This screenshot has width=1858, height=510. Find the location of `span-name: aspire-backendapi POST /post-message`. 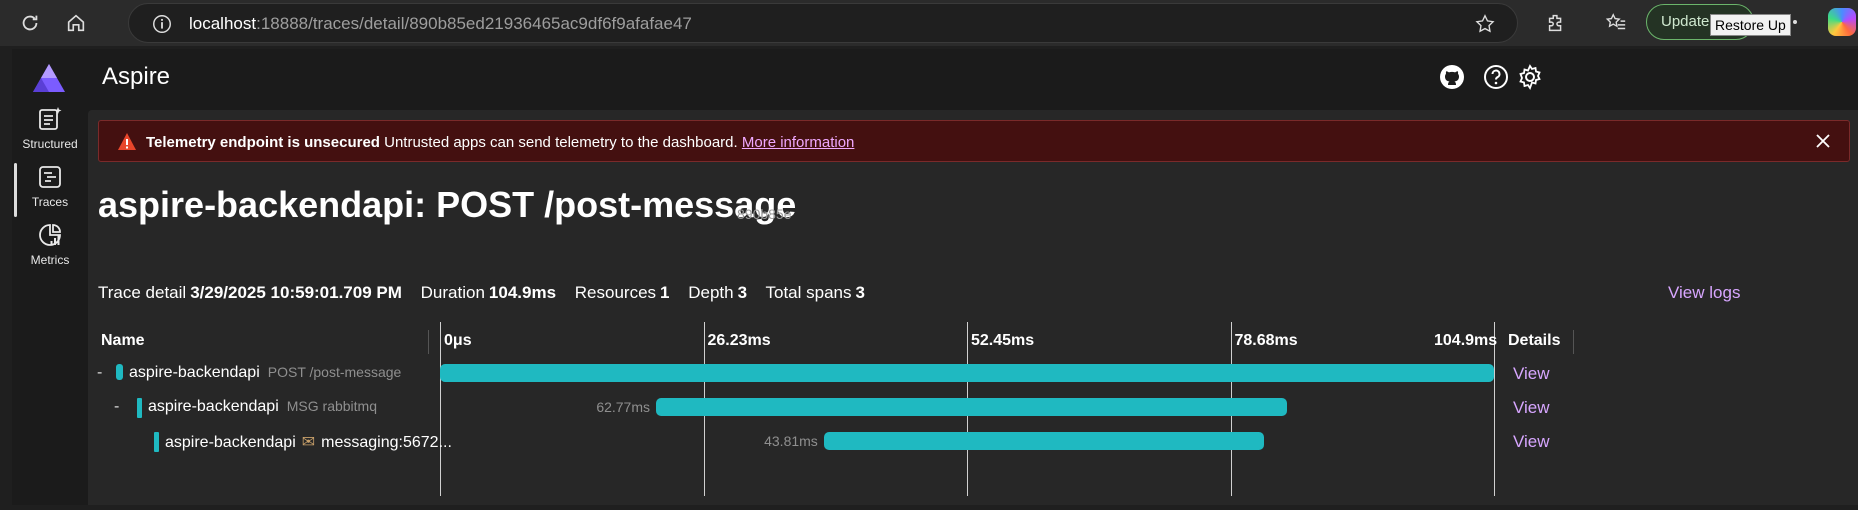

span-name: aspire-backendapi POST /post-message is located at coordinates (265, 373).